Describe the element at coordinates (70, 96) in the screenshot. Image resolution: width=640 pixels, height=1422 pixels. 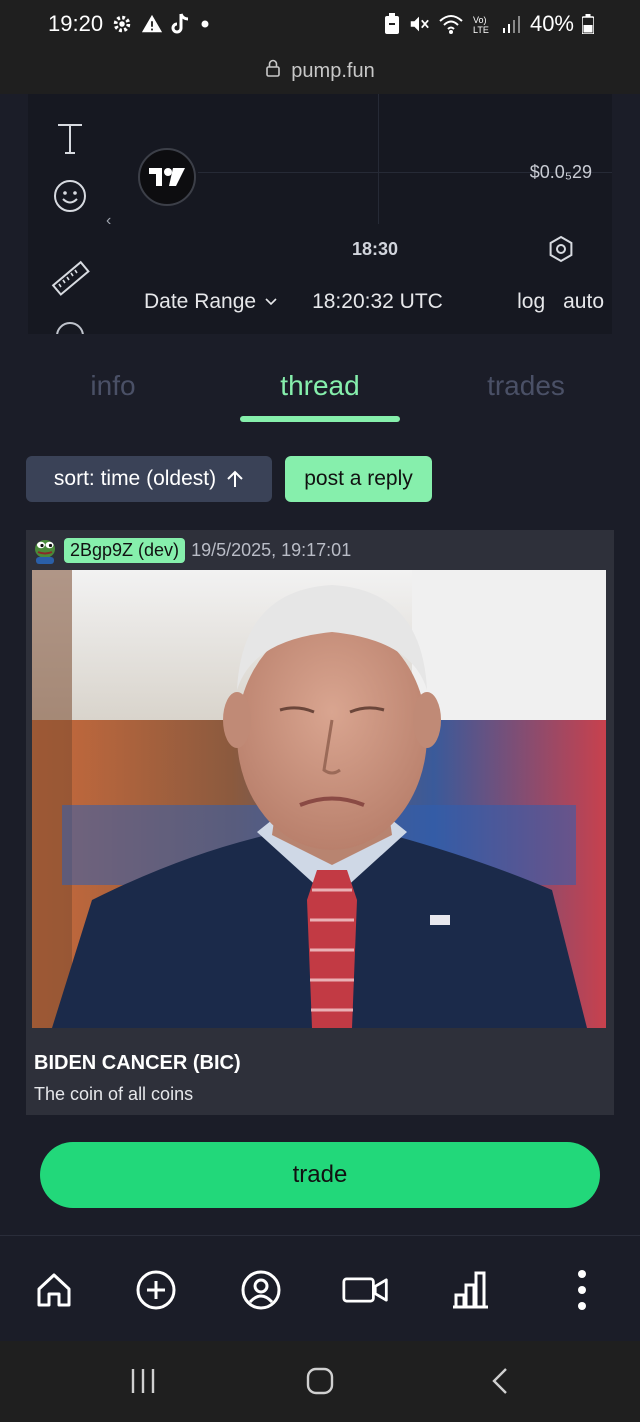
I see `toolbar-line-tool-icon` at that location.